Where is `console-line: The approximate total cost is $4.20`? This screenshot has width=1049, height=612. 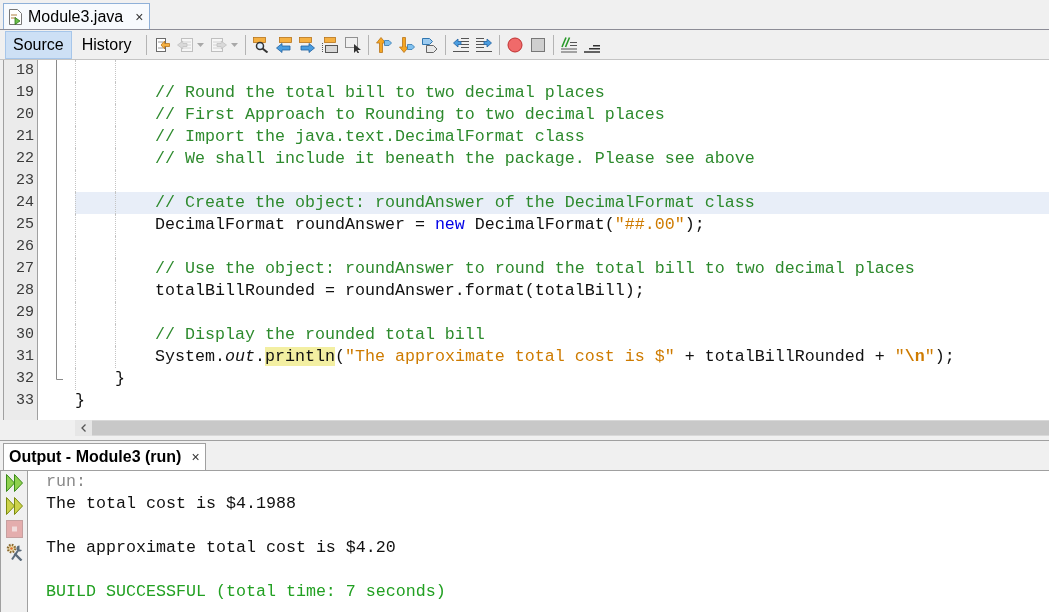
console-line: The approximate total cost is $4.20 is located at coordinates (221, 548).